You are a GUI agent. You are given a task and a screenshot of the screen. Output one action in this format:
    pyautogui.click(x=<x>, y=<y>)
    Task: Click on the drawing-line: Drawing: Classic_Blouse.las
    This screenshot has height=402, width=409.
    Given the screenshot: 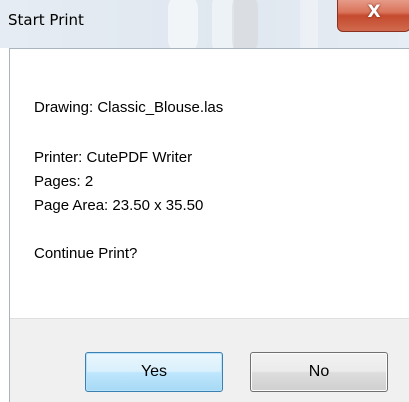 What is the action you would take?
    pyautogui.click(x=129, y=107)
    